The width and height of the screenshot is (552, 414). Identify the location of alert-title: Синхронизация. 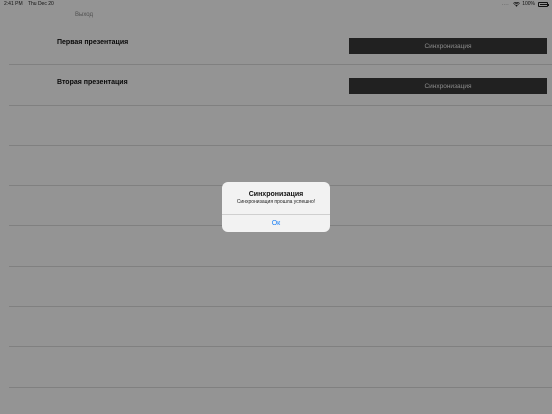
(276, 194).